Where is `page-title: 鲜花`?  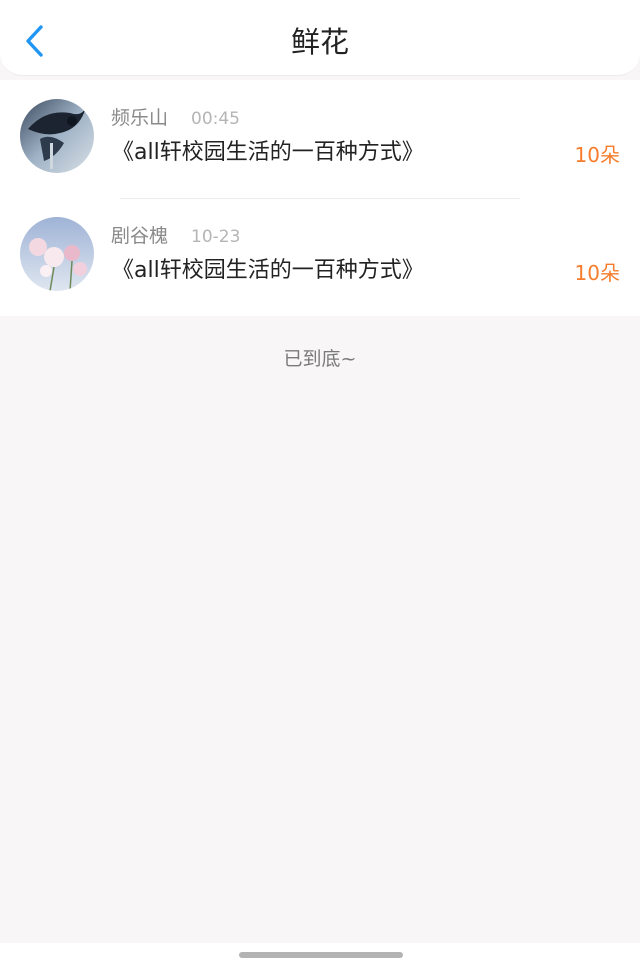
page-title: 鲜花 is located at coordinates (319, 42).